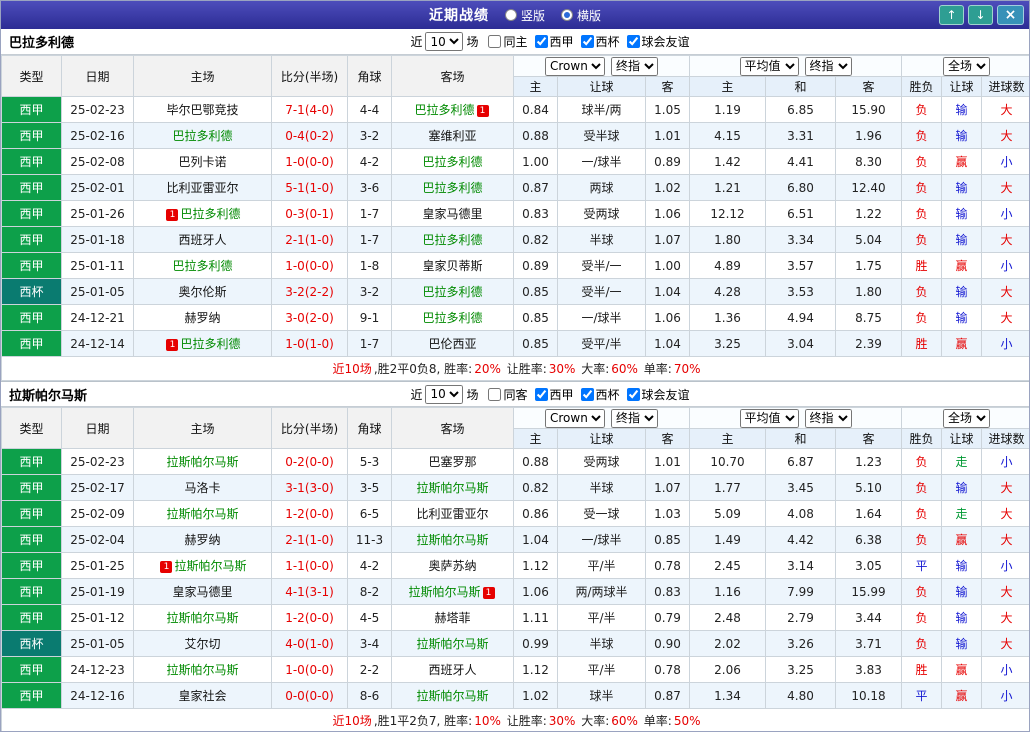 This screenshot has width=1030, height=732. What do you see at coordinates (309, 487) in the screenshot?
I see `score-cell: 3-1(3-0)` at bounding box center [309, 487].